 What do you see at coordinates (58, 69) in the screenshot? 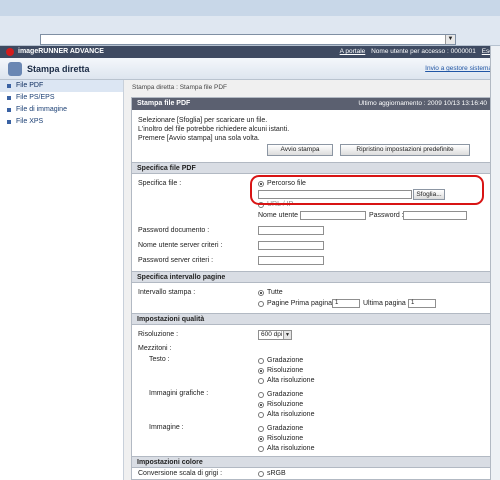
I see `page-title: Stampa diretta` at bounding box center [58, 69].